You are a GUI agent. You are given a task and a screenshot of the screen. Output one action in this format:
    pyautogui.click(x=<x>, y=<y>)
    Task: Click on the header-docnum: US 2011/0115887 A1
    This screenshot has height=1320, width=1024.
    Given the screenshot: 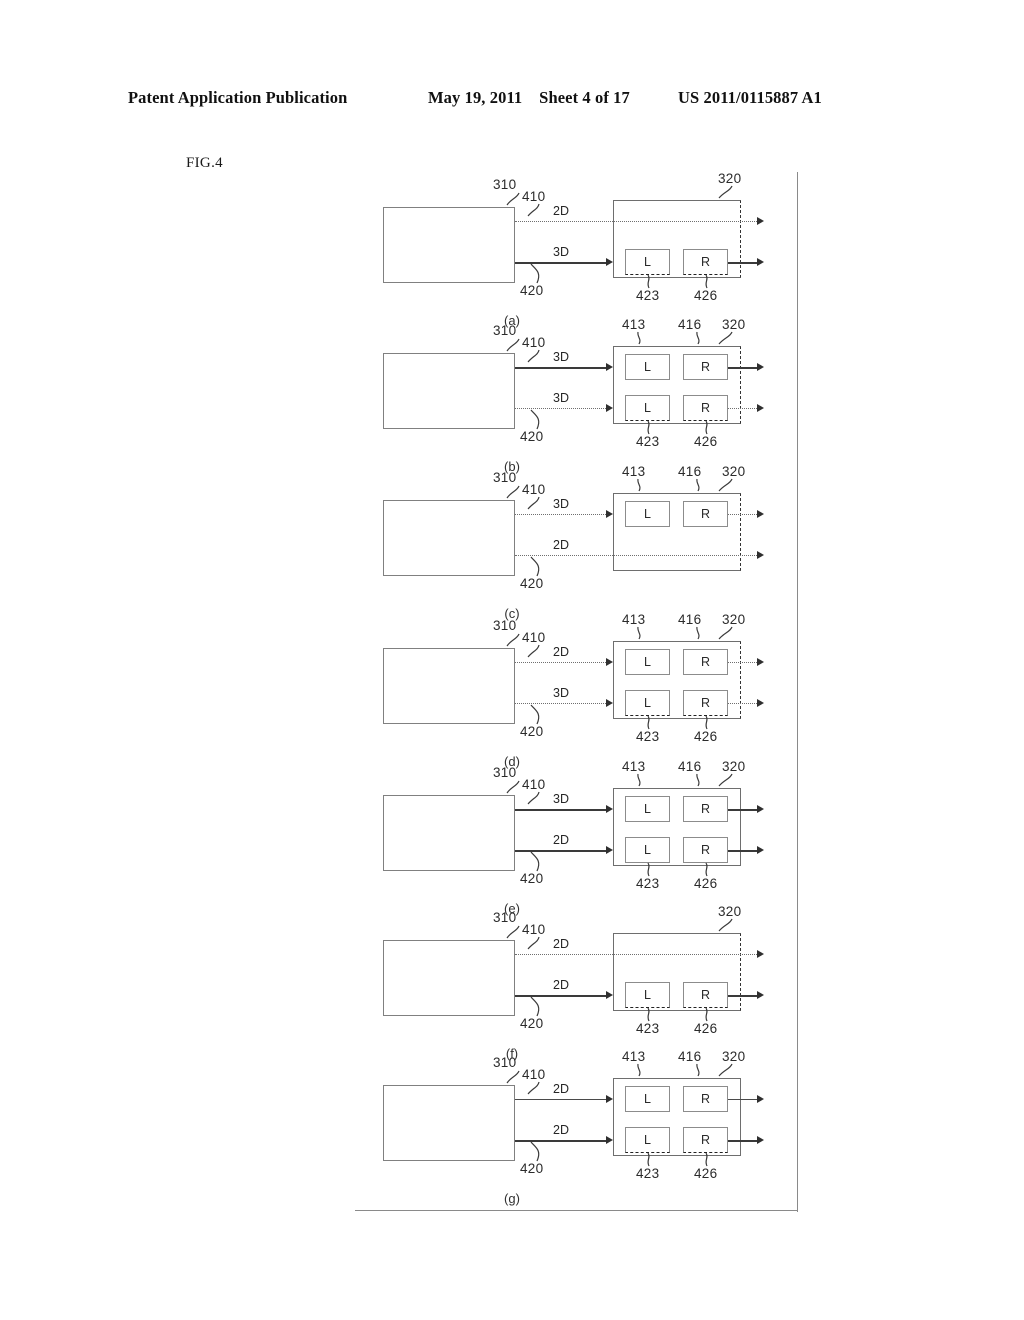 What is the action you would take?
    pyautogui.click(x=750, y=97)
    